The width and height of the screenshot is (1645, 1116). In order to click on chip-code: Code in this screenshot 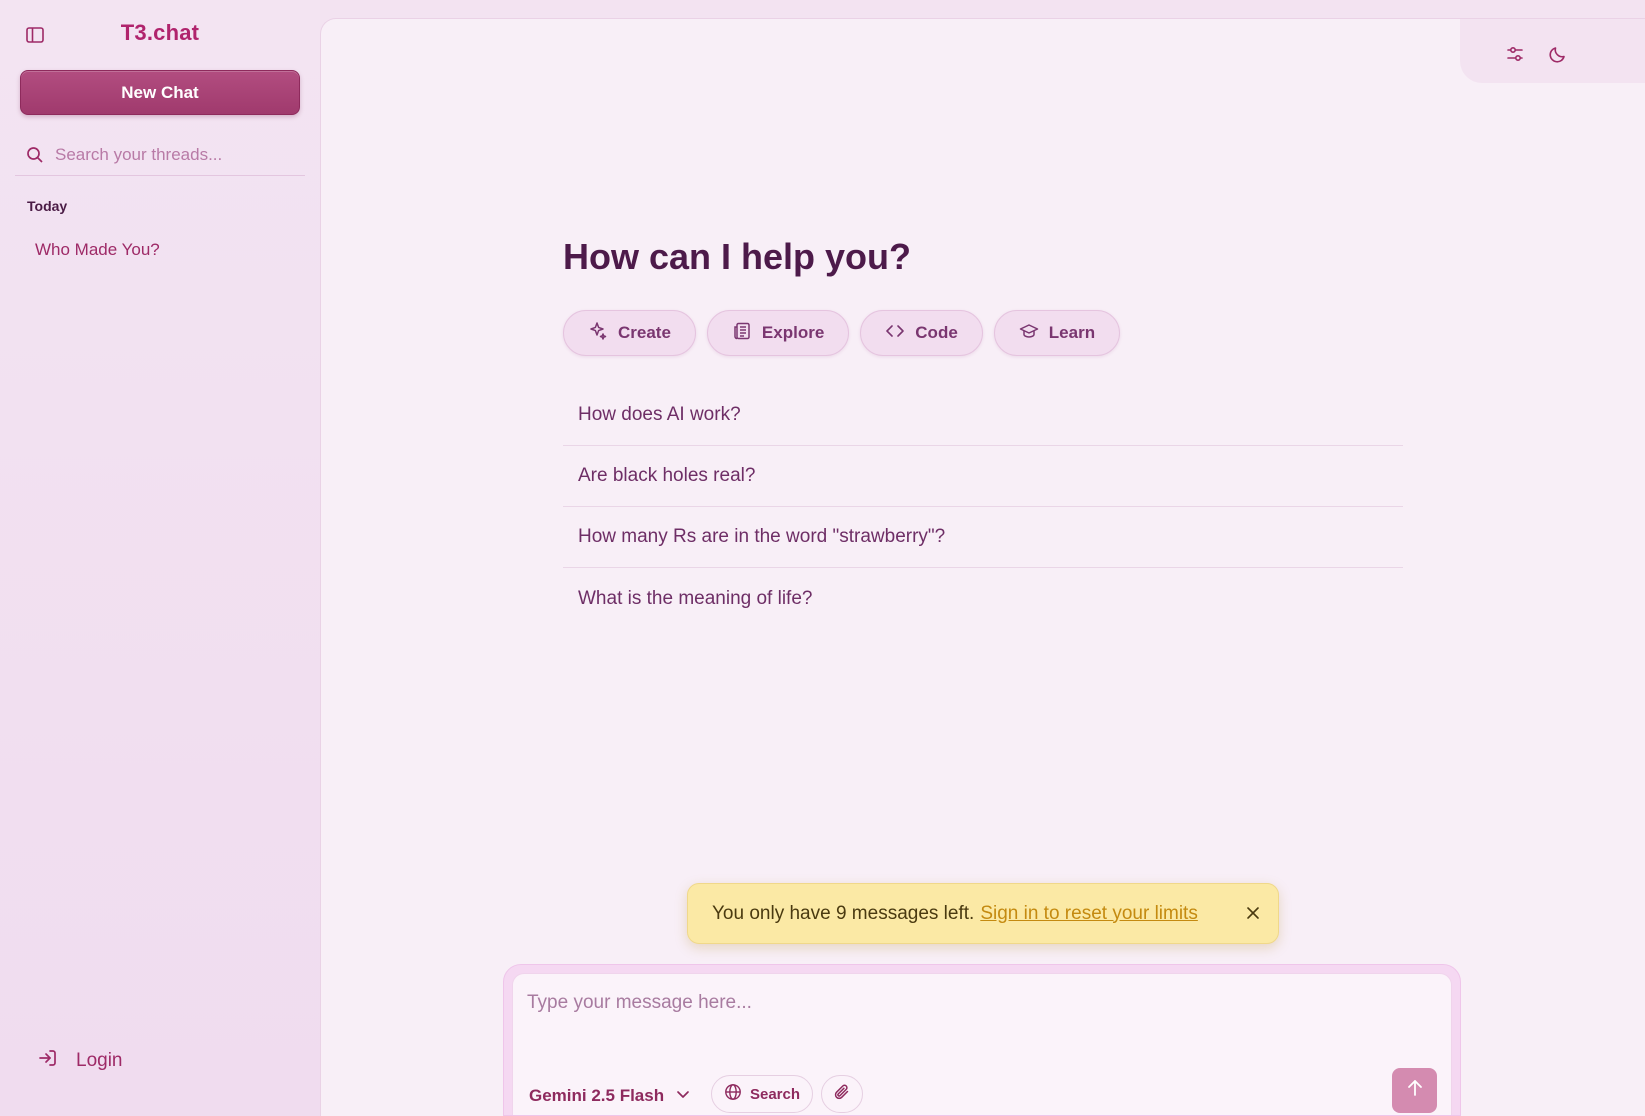, I will do `click(921, 333)`.